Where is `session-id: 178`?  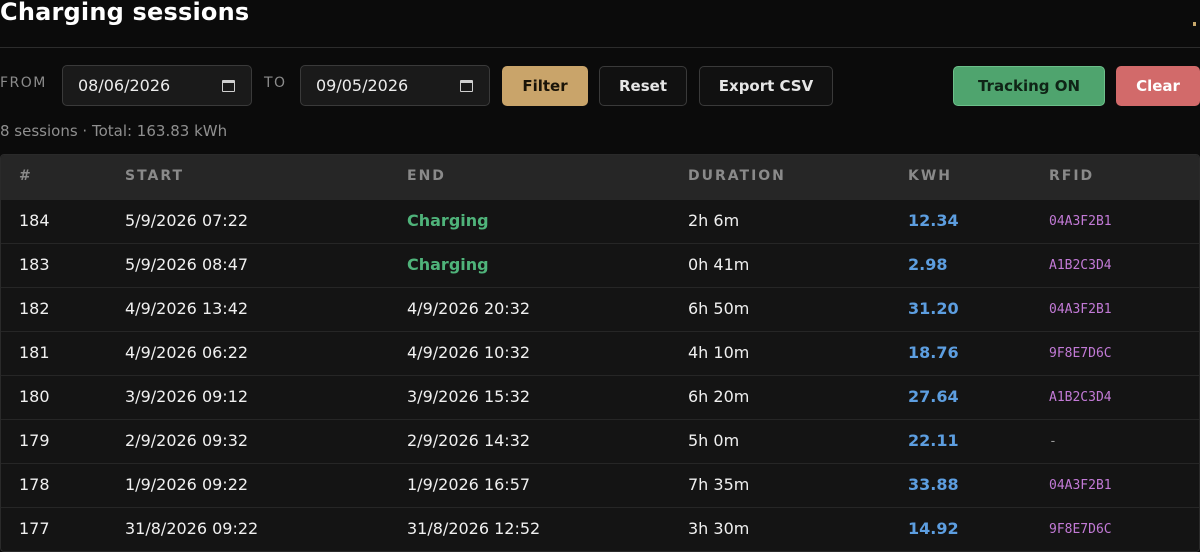
session-id: 178 is located at coordinates (34, 484).